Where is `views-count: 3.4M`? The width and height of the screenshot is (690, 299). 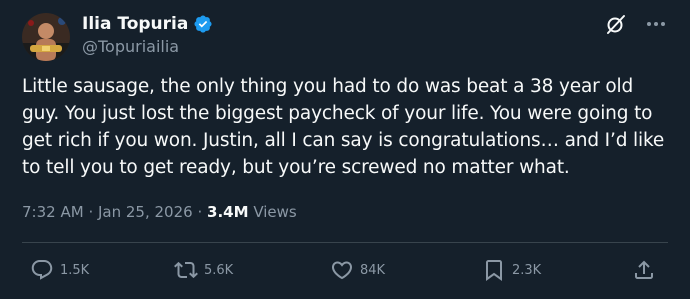 views-count: 3.4M is located at coordinates (228, 212).